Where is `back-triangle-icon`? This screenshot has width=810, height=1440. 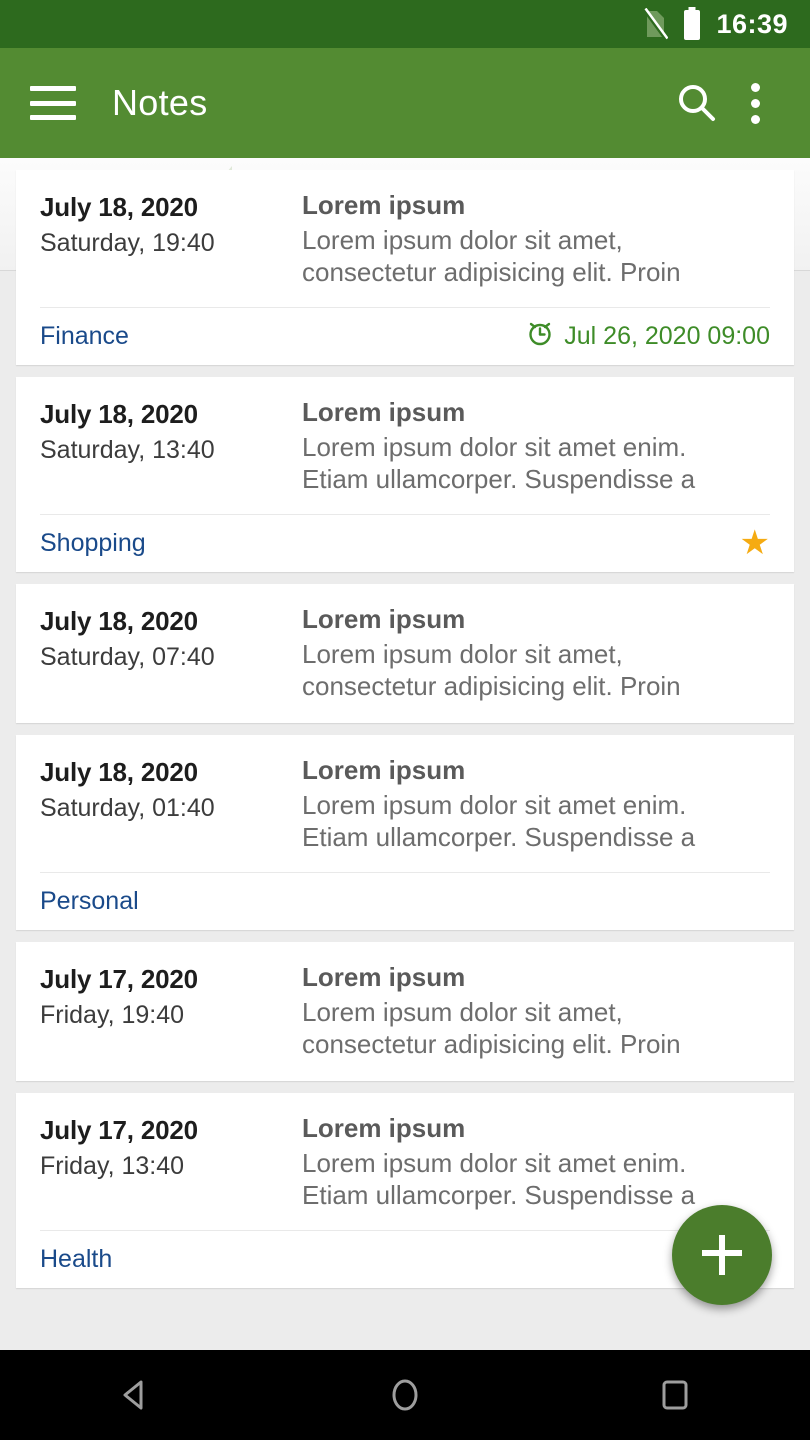 back-triangle-icon is located at coordinates (135, 1395).